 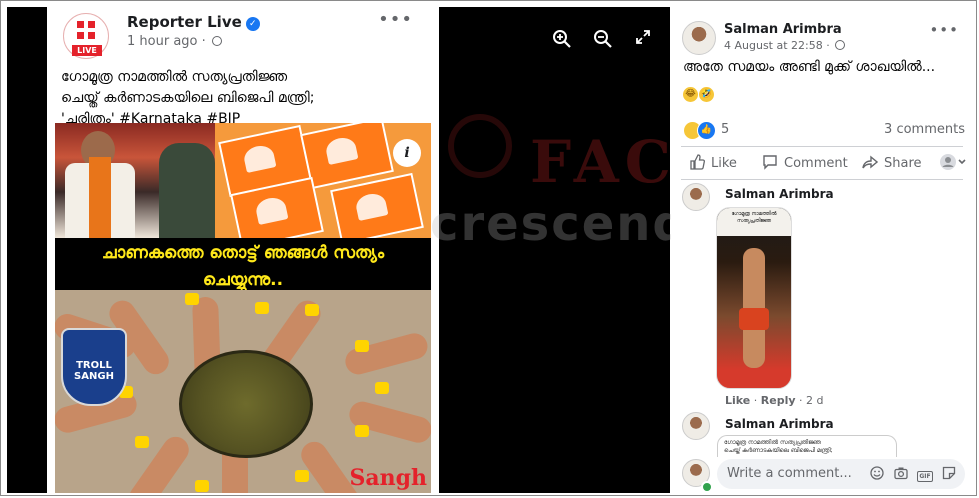 What do you see at coordinates (407, 153) in the screenshot?
I see `info-icon: i` at bounding box center [407, 153].